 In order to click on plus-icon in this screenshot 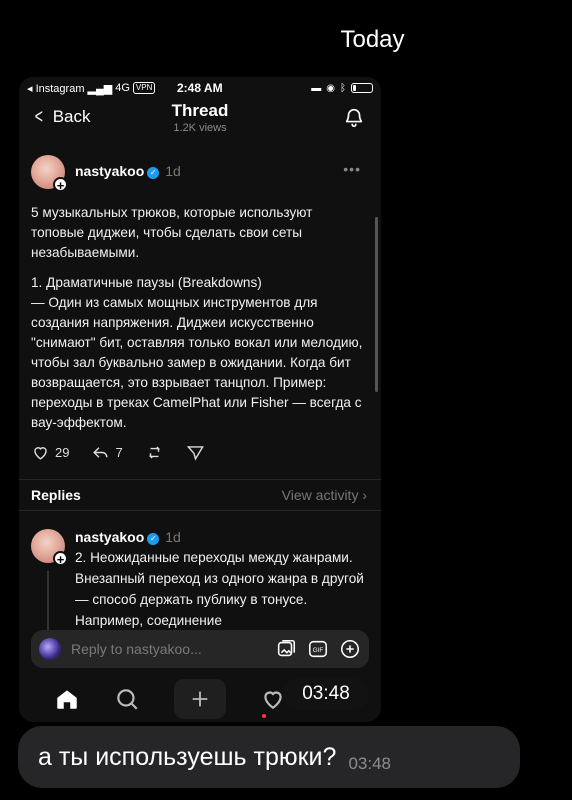, I will do `click(200, 698)`.